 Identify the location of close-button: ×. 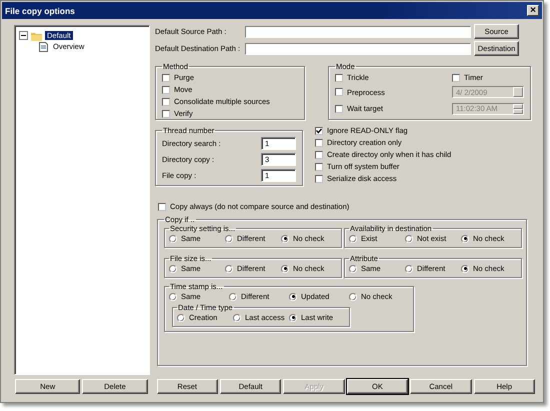
(533, 10).